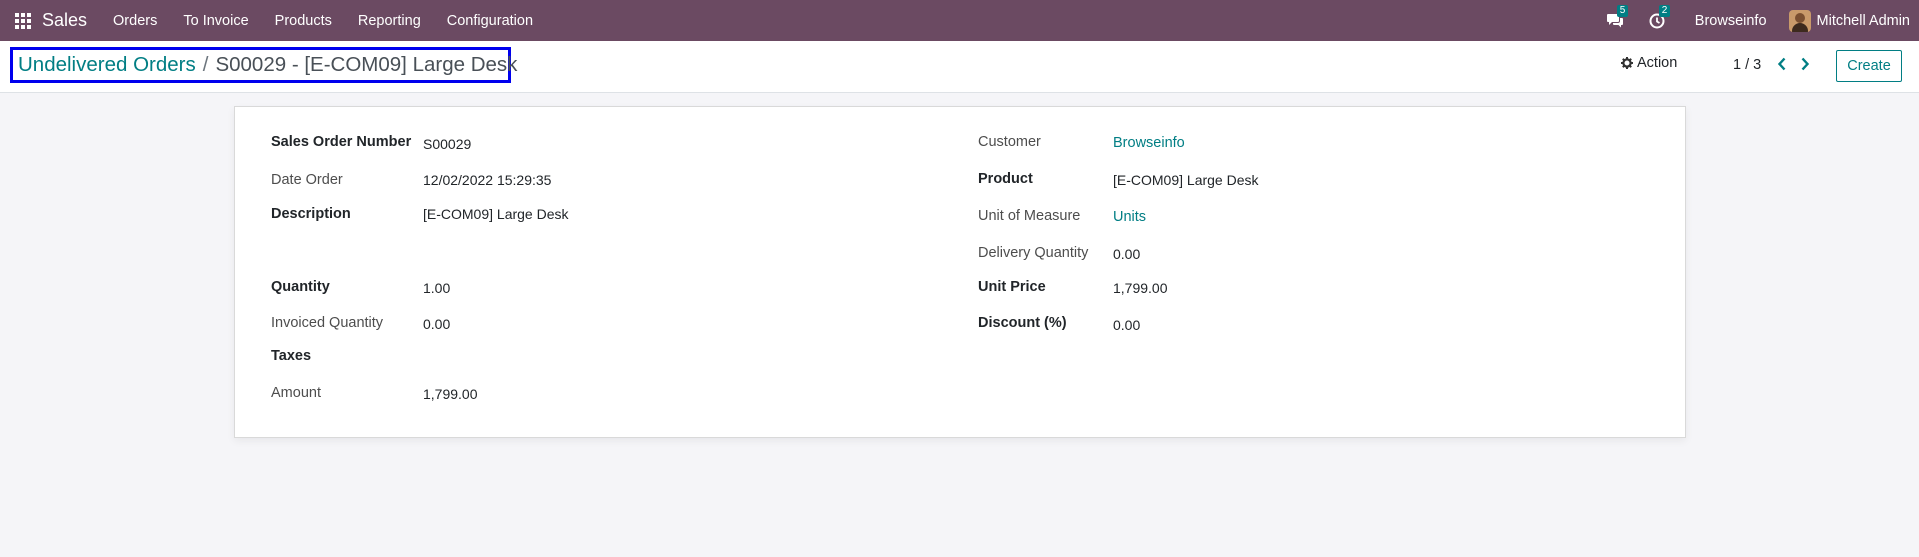 This screenshot has height=557, width=1919. What do you see at coordinates (291, 356) in the screenshot?
I see `taxes-label: Taxes` at bounding box center [291, 356].